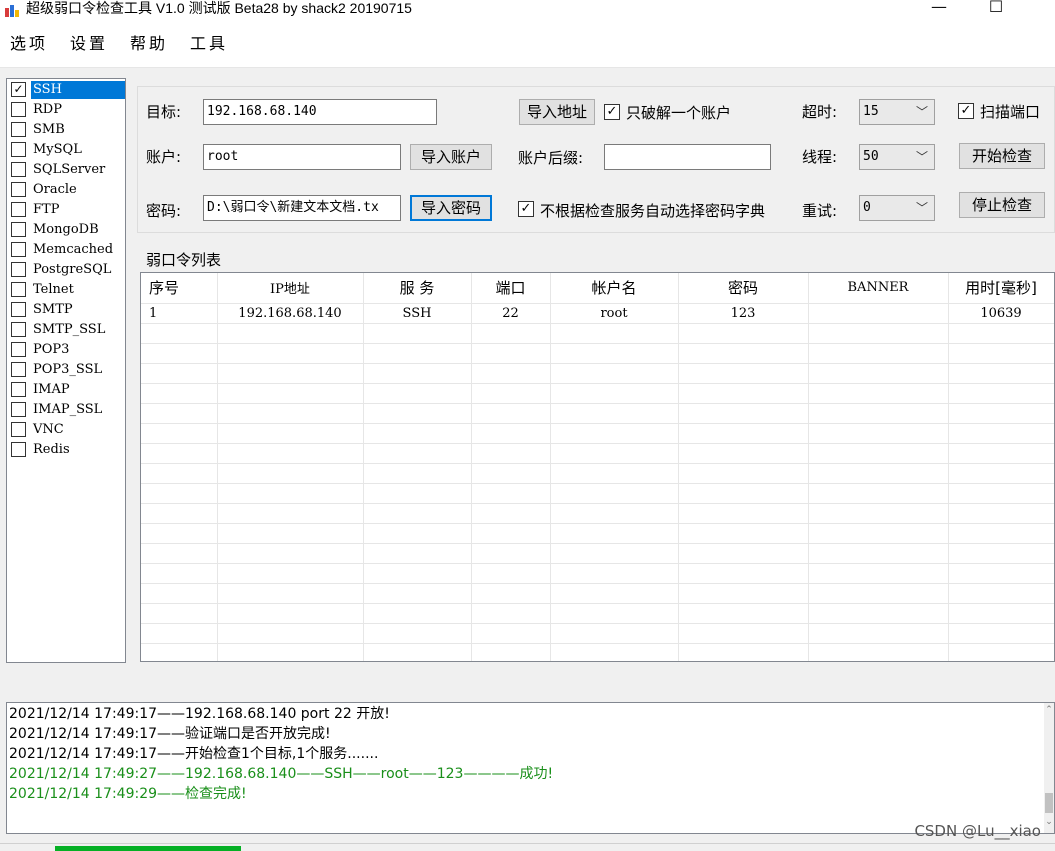 The width and height of the screenshot is (1055, 851). I want to click on service-item: SMTP_SSL, so click(67, 330).